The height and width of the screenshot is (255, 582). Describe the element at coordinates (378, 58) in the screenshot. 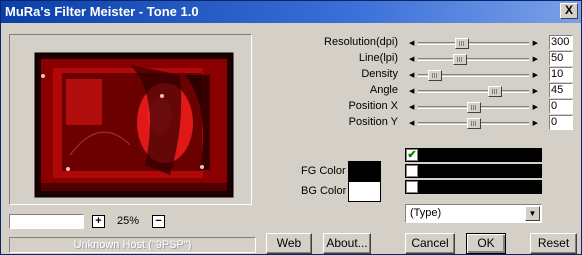

I see `slider-label: Line(lpi)` at that location.